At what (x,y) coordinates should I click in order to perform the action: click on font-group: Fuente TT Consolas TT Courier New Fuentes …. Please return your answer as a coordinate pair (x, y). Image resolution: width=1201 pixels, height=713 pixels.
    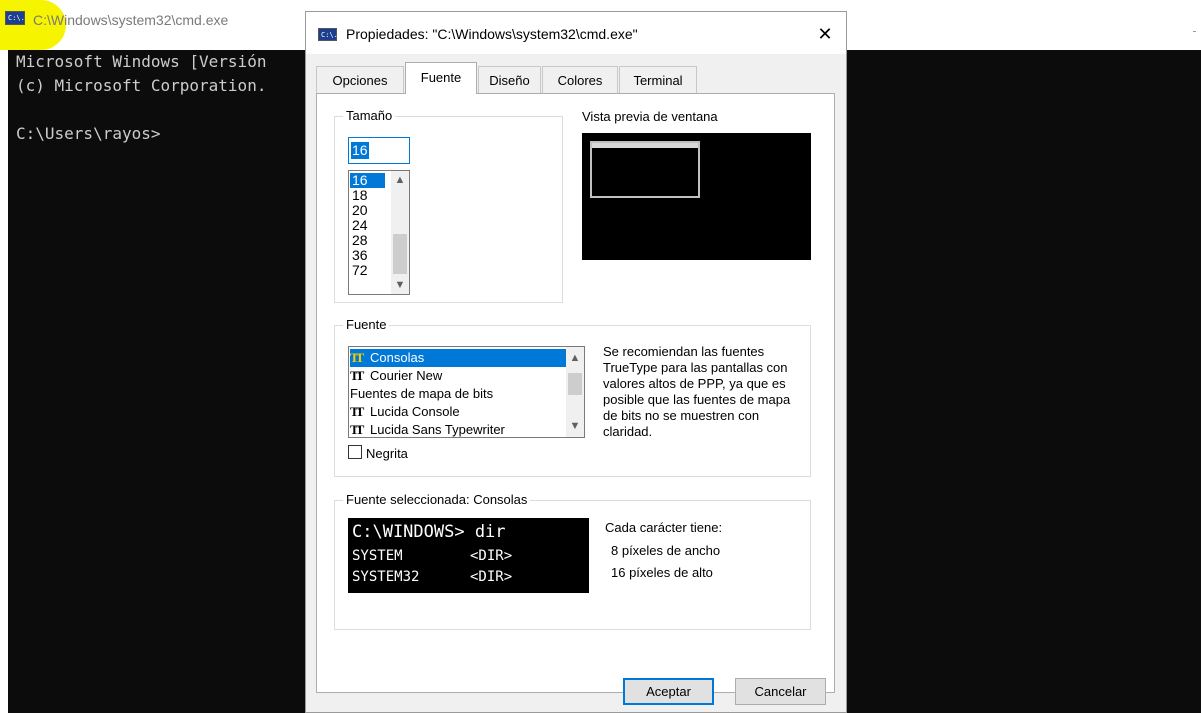
    Looking at the image, I should click on (572, 397).